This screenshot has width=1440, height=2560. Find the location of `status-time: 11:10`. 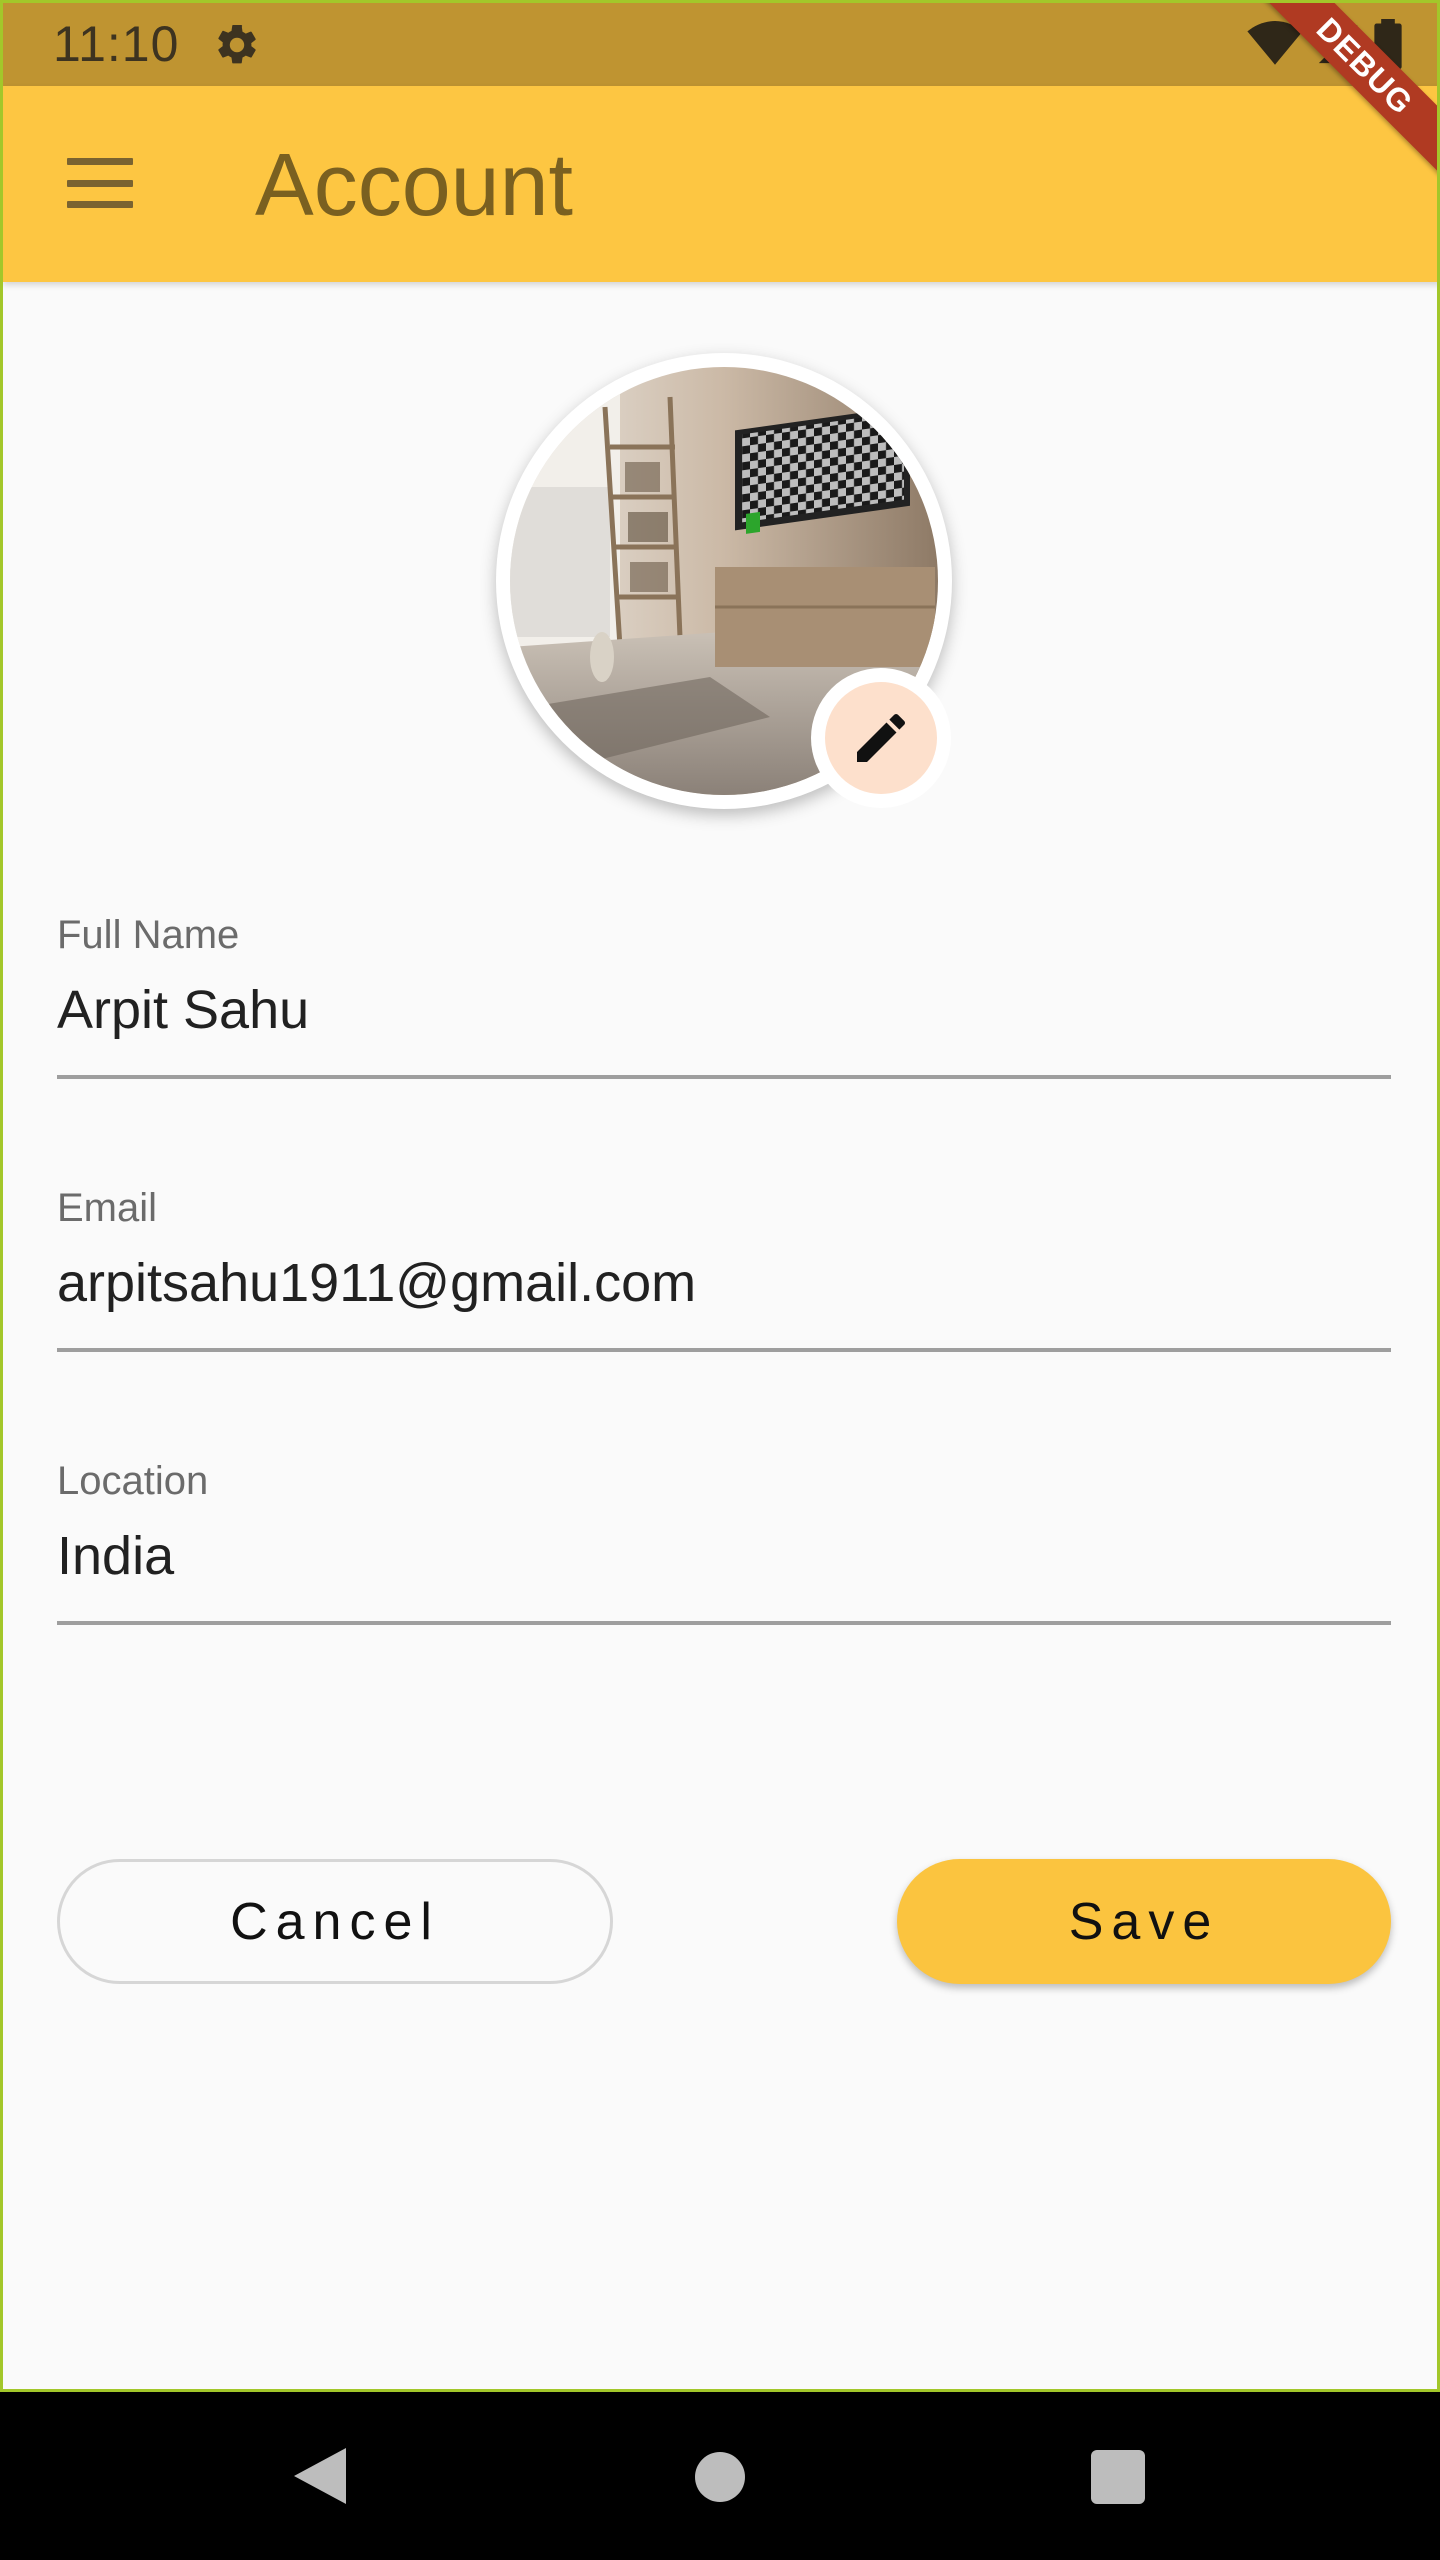

status-time: 11:10 is located at coordinates (116, 44).